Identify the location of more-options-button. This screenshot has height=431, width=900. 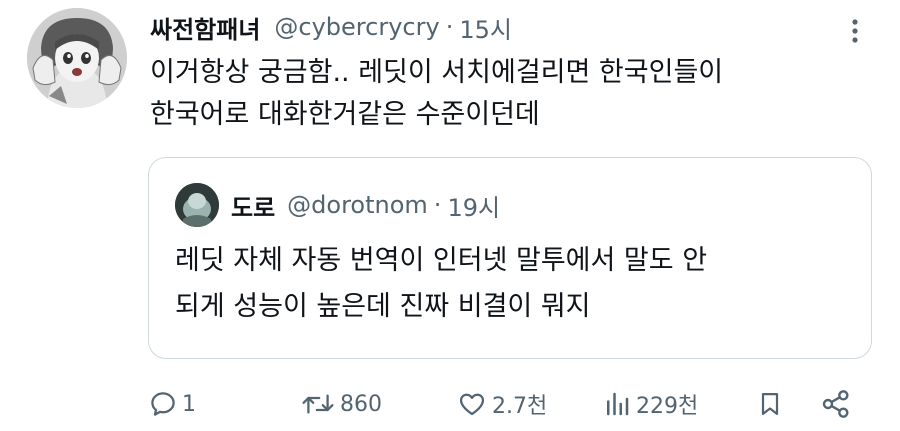
(855, 31).